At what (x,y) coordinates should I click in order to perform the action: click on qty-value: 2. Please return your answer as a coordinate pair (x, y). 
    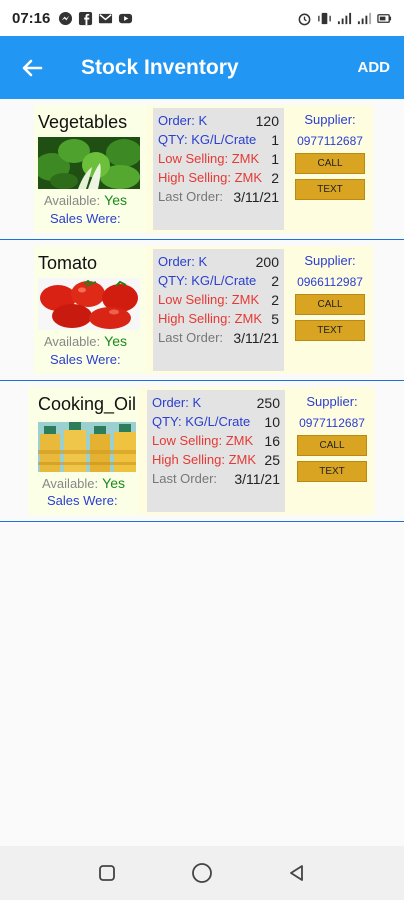
    Looking at the image, I should click on (275, 281).